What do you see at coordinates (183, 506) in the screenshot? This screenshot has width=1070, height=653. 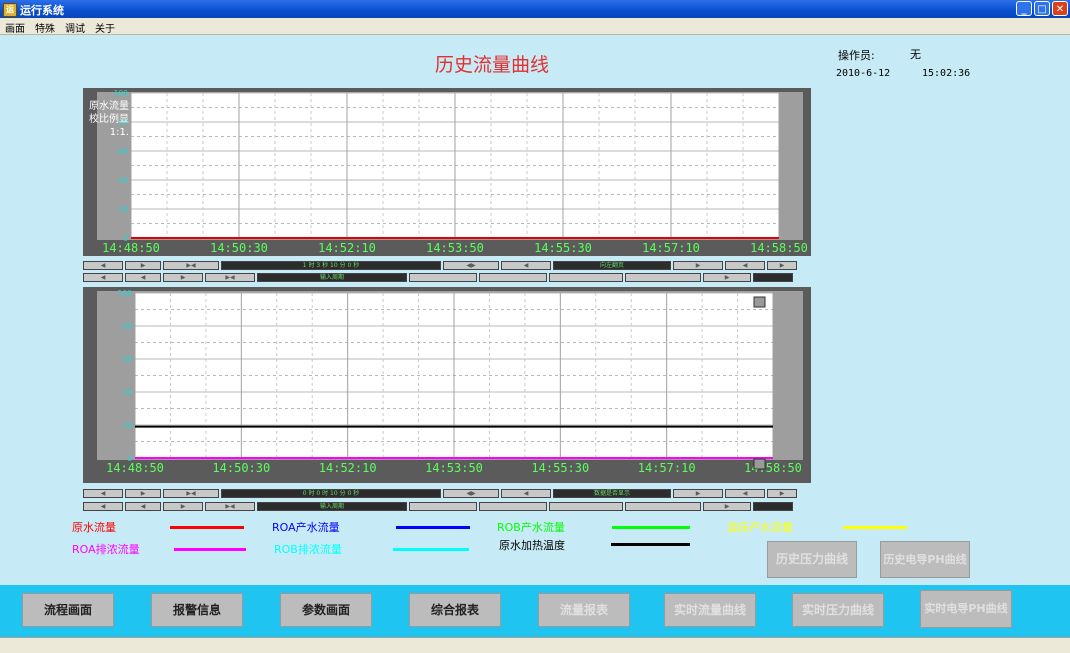 I see `chart2-step-forward-button: ▶` at bounding box center [183, 506].